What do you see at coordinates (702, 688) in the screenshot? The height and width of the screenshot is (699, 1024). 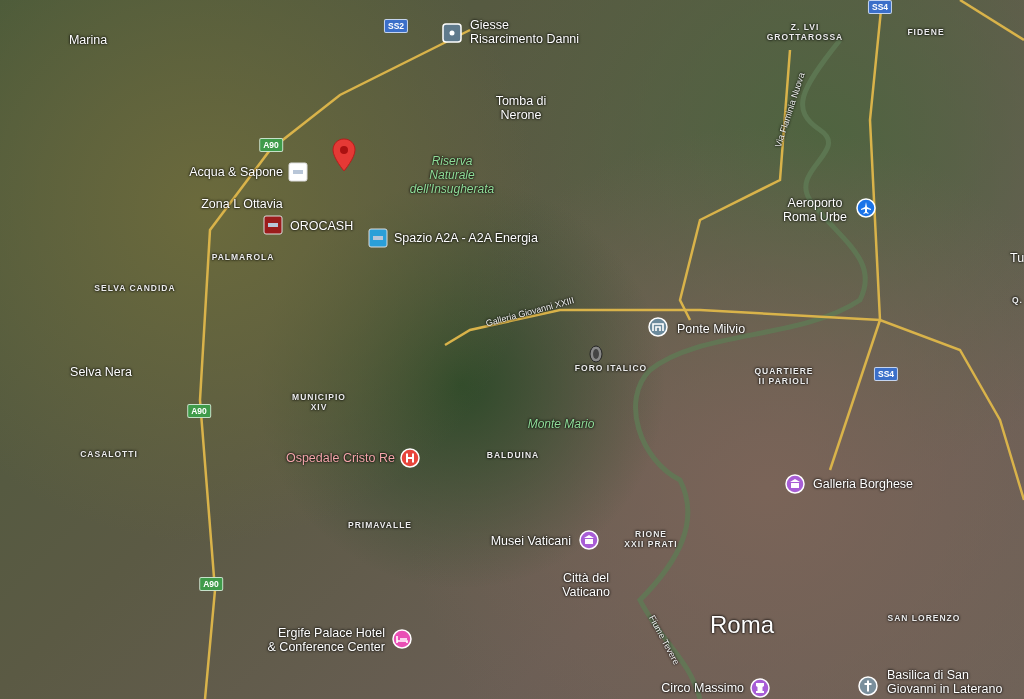 I see `poi-label: Circo Massimo` at bounding box center [702, 688].